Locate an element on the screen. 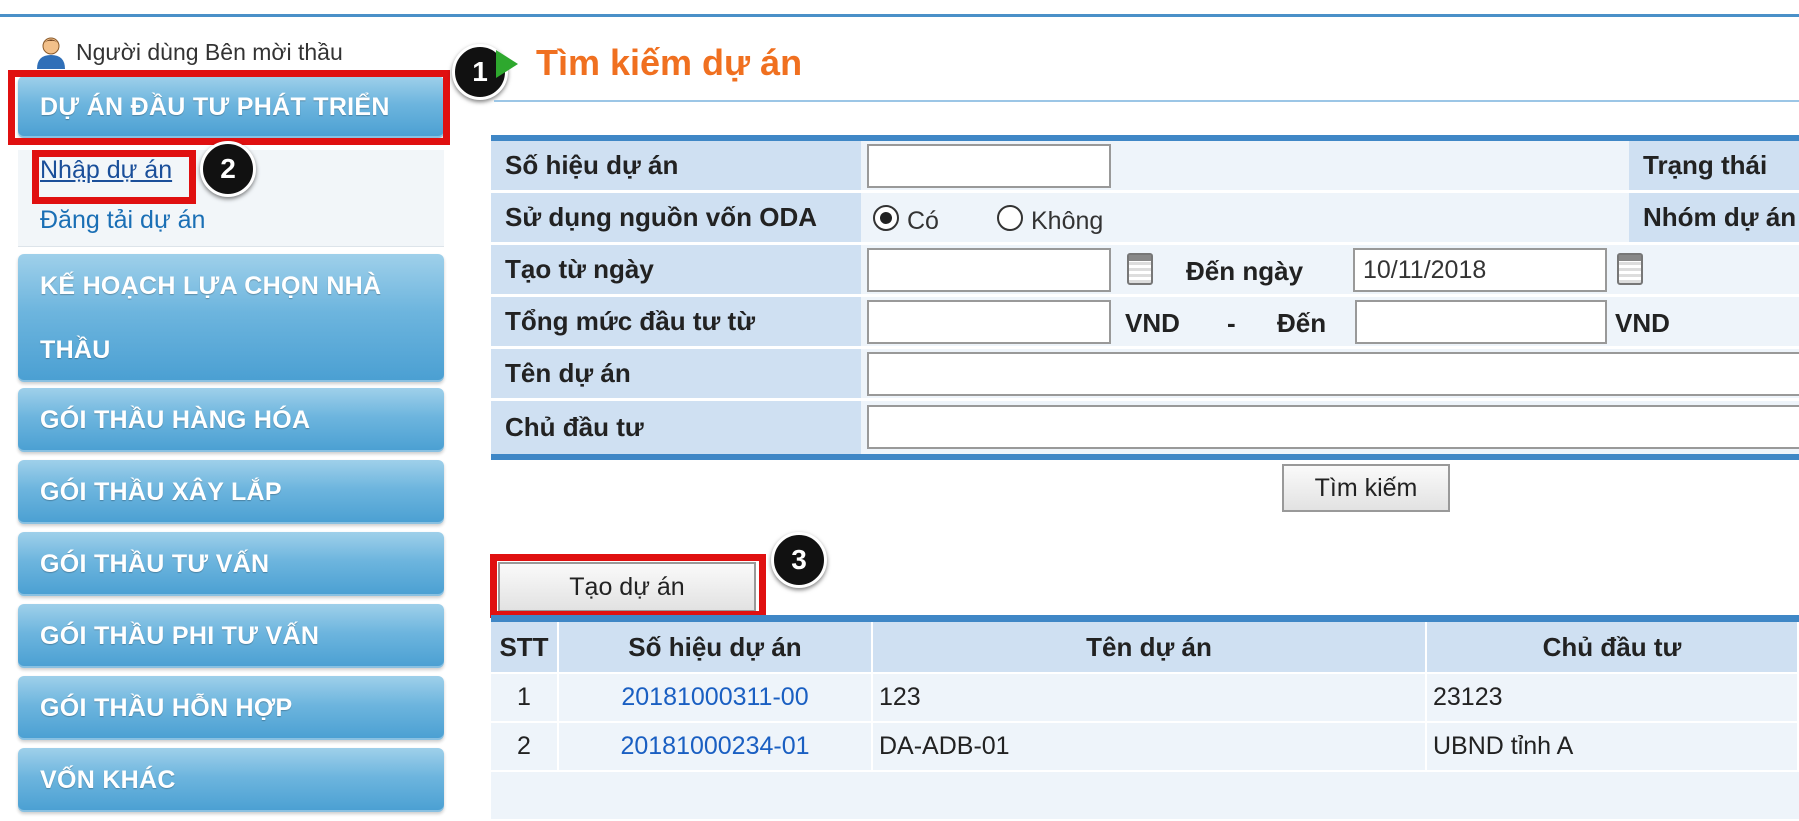  table-row: 1 20181000311-00 123 23123 is located at coordinates (1145, 698).